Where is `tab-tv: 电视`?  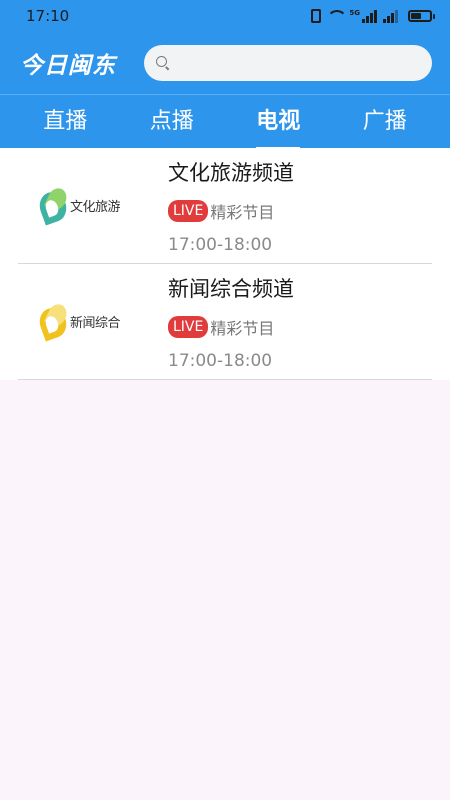 tab-tv: 电视 is located at coordinates (278, 122).